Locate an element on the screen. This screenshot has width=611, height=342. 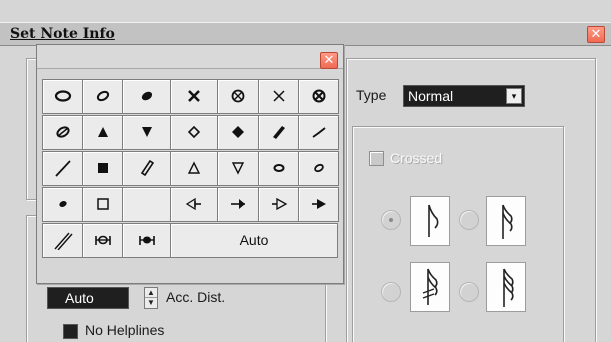
notehead-left-arrow-filled-icon is located at coordinates (238, 203).